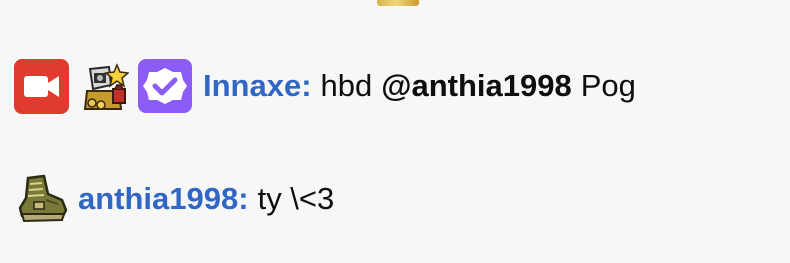 Image resolution: width=790 pixels, height=263 pixels. Describe the element at coordinates (41, 199) in the screenshot. I see `boot-icon` at that location.